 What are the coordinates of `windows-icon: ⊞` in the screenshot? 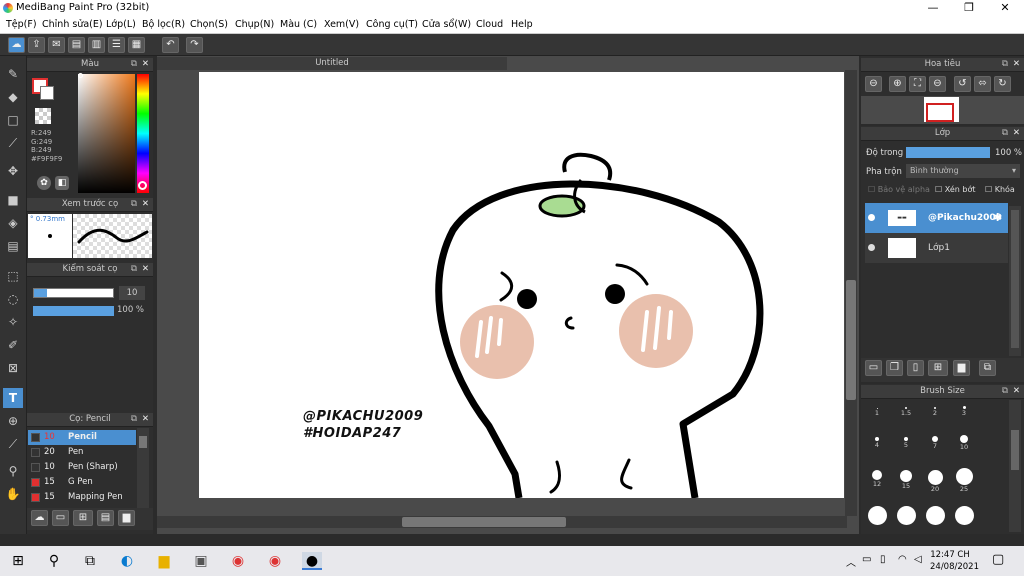 It's located at (18, 561).